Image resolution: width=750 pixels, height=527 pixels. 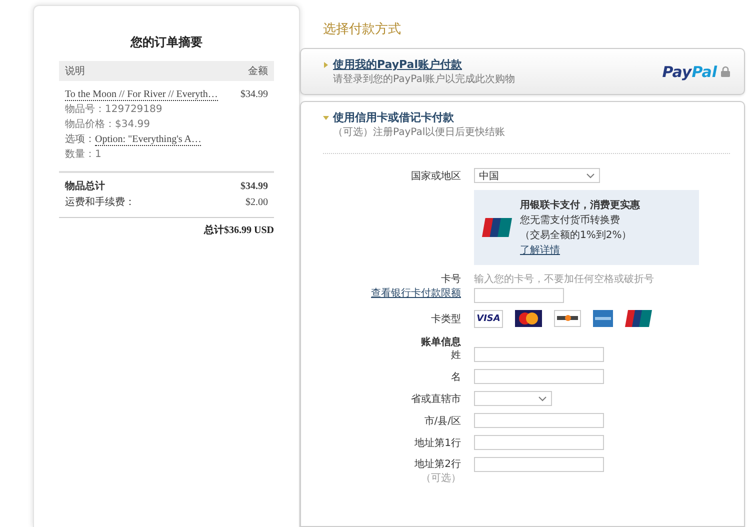 I want to click on promo-text: （交易全额的1%到2%）, so click(x=576, y=235).